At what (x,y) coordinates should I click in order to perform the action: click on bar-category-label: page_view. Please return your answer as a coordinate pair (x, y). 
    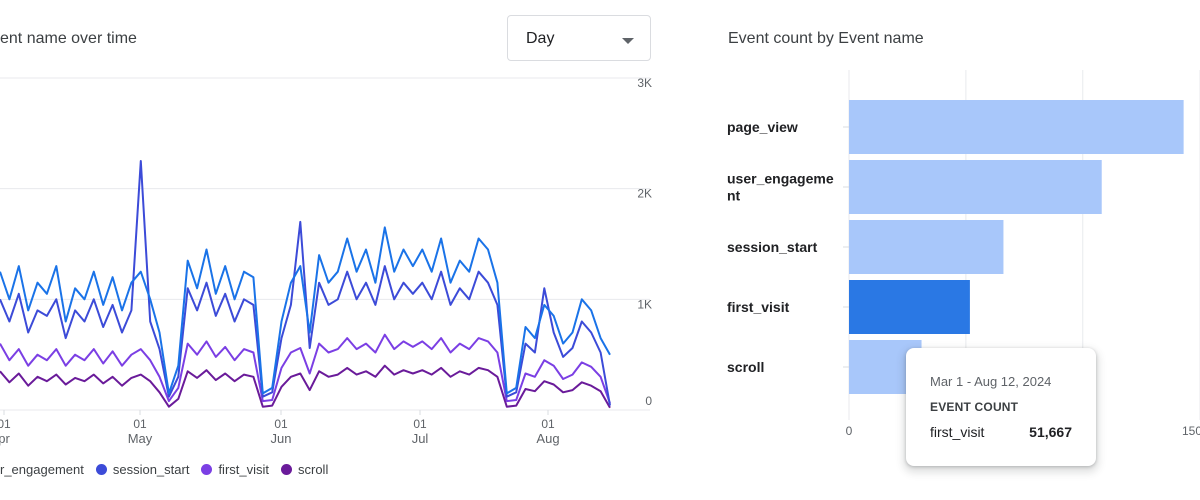
    Looking at the image, I should click on (762, 127).